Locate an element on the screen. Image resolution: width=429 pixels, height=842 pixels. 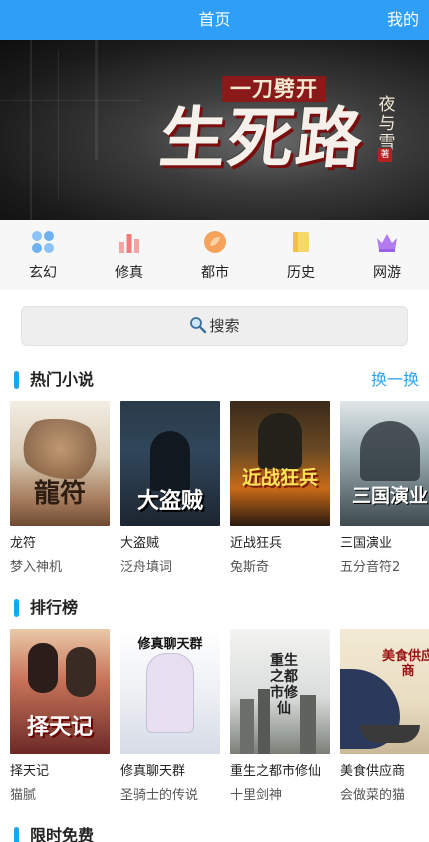
book-author: 会做菜的猫 is located at coordinates (373, 795).